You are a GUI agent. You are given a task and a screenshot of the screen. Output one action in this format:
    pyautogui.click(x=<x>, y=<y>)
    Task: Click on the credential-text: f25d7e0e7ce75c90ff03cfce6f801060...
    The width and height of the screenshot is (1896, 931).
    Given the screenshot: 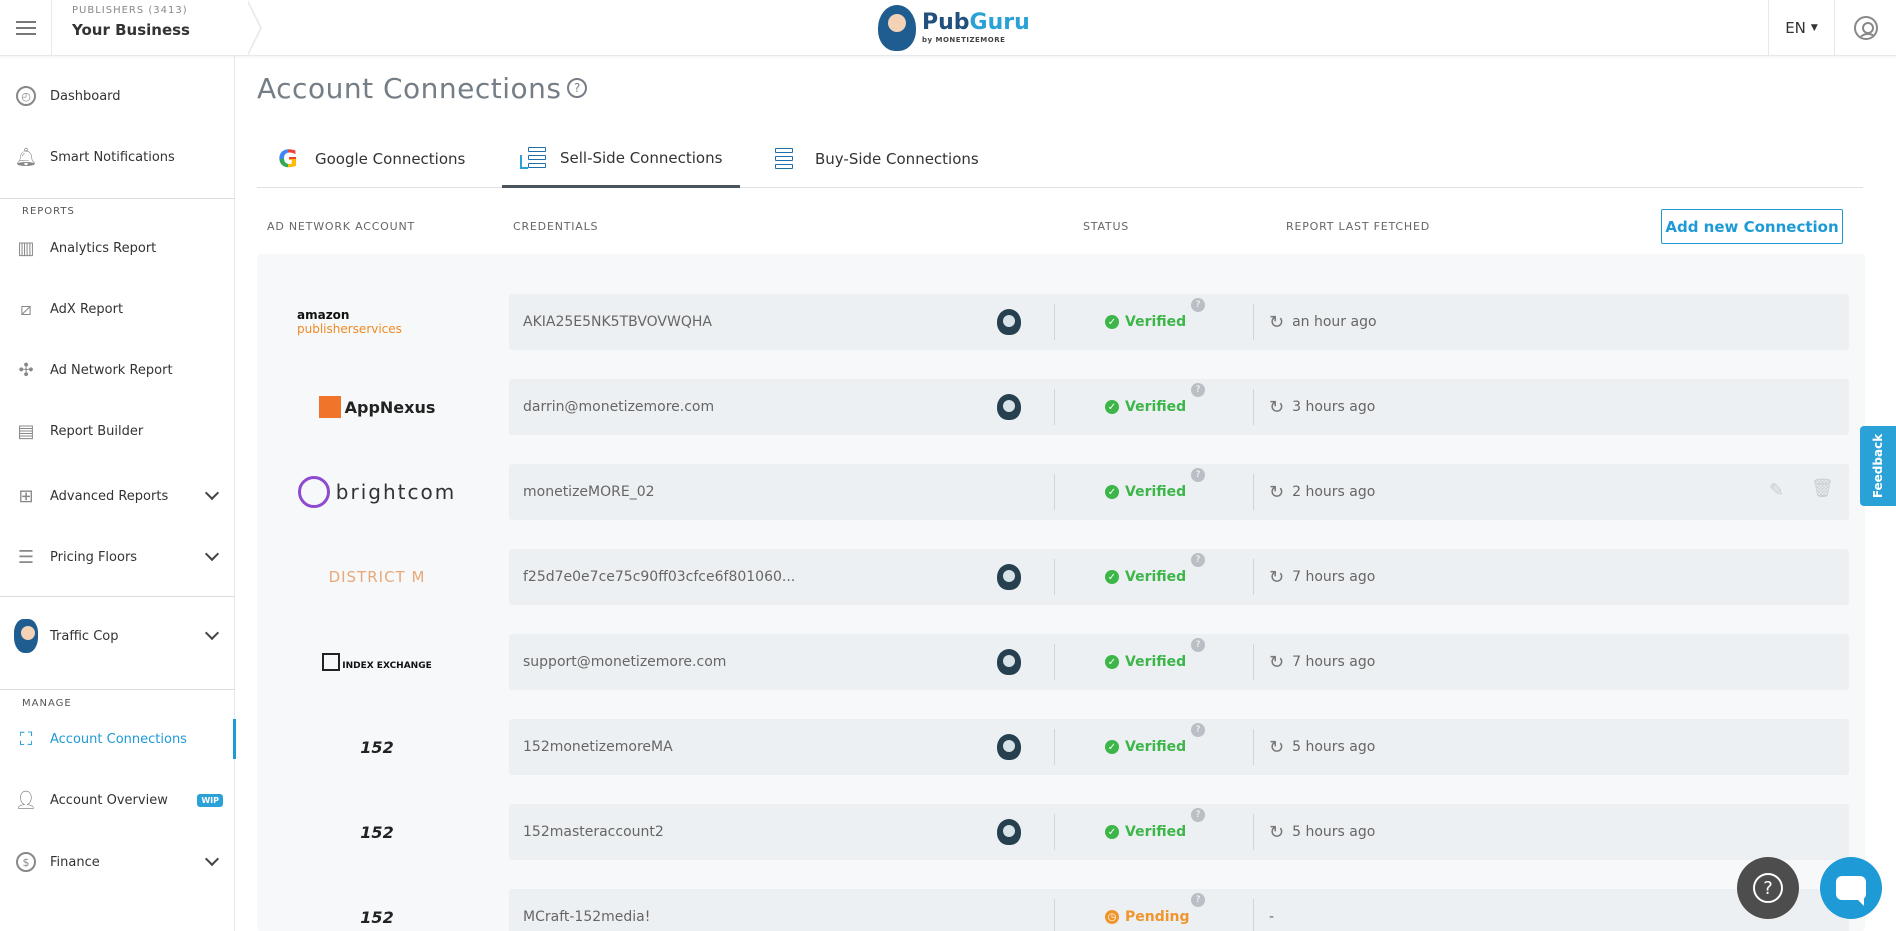 What is the action you would take?
    pyautogui.click(x=659, y=577)
    